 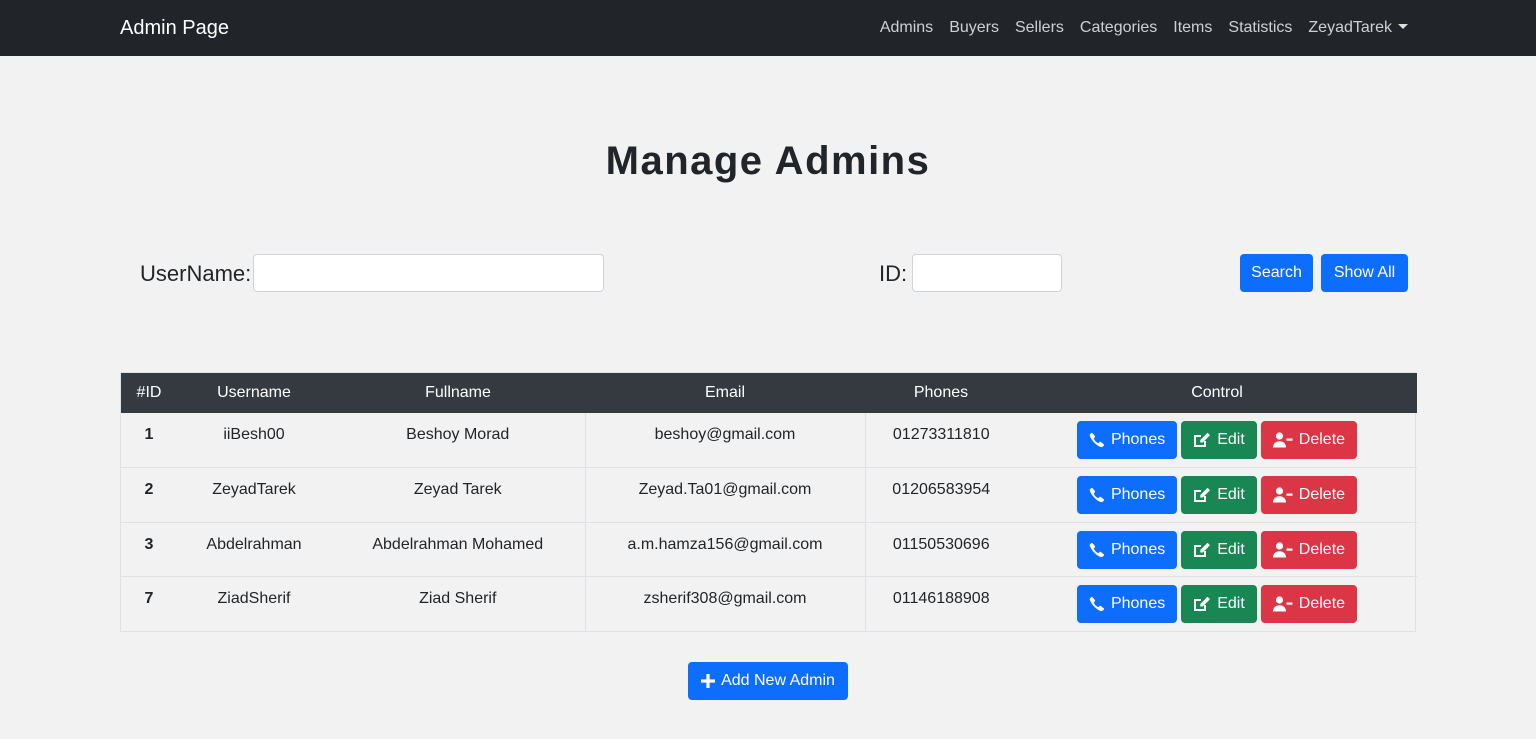 I want to click on cell-id: 1, so click(x=149, y=434).